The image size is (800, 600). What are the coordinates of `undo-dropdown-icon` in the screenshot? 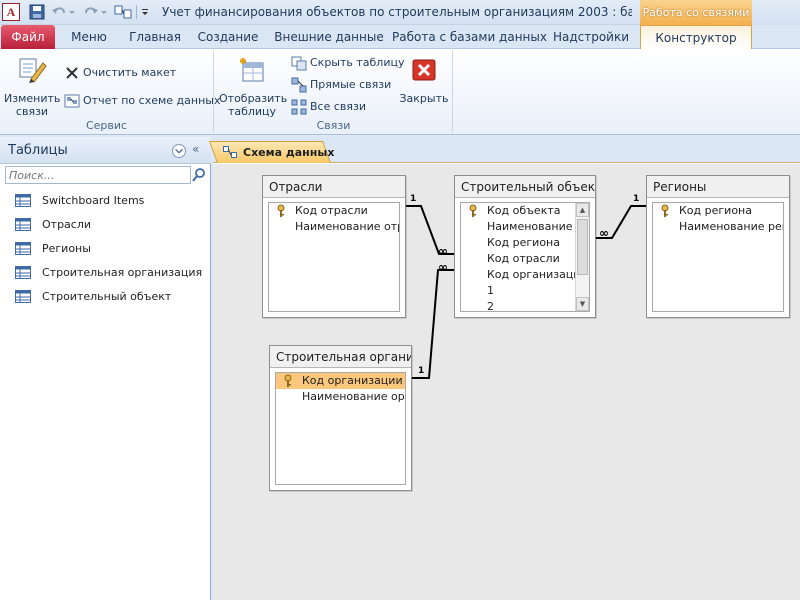 It's located at (72, 12).